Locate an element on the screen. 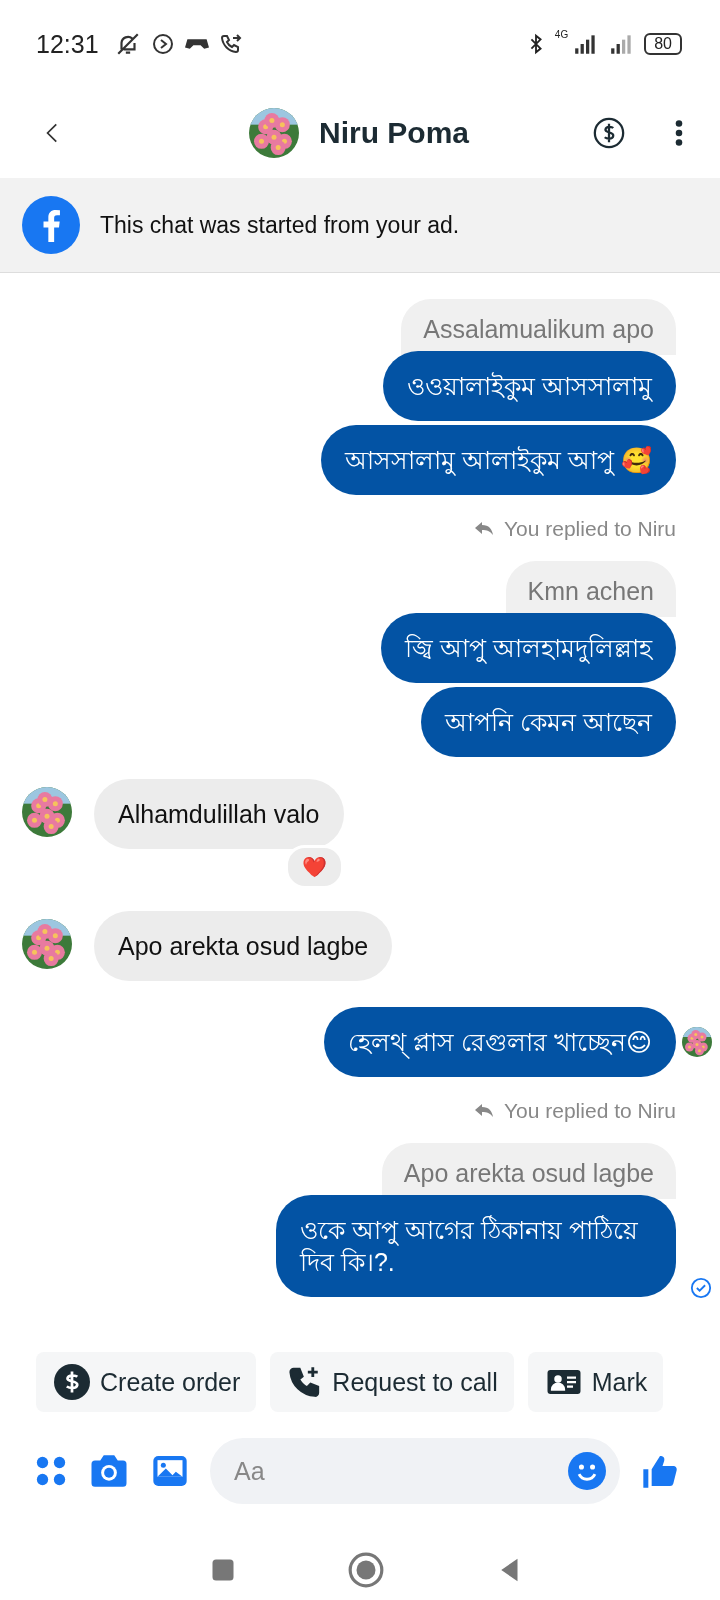  contact-name: Niru Poma is located at coordinates (394, 133).